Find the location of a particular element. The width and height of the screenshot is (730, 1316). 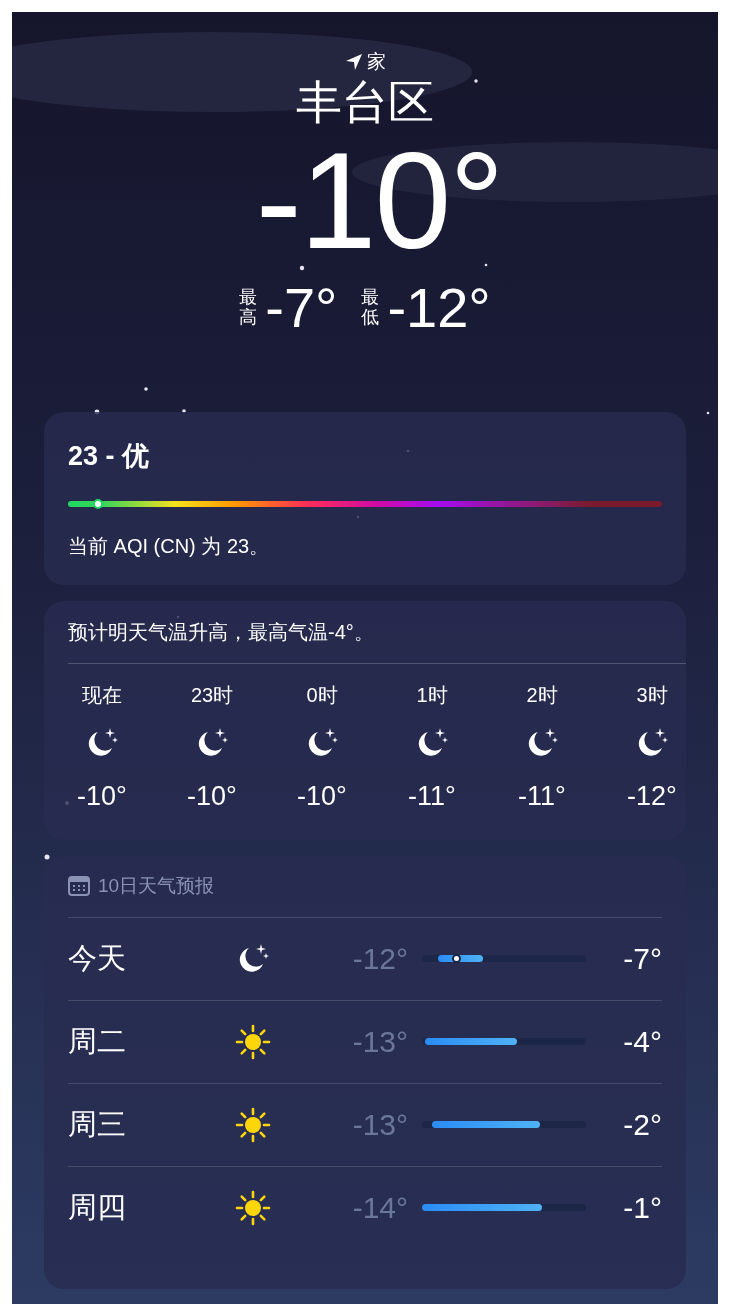

hour-temperature: -12° is located at coordinates (652, 796).